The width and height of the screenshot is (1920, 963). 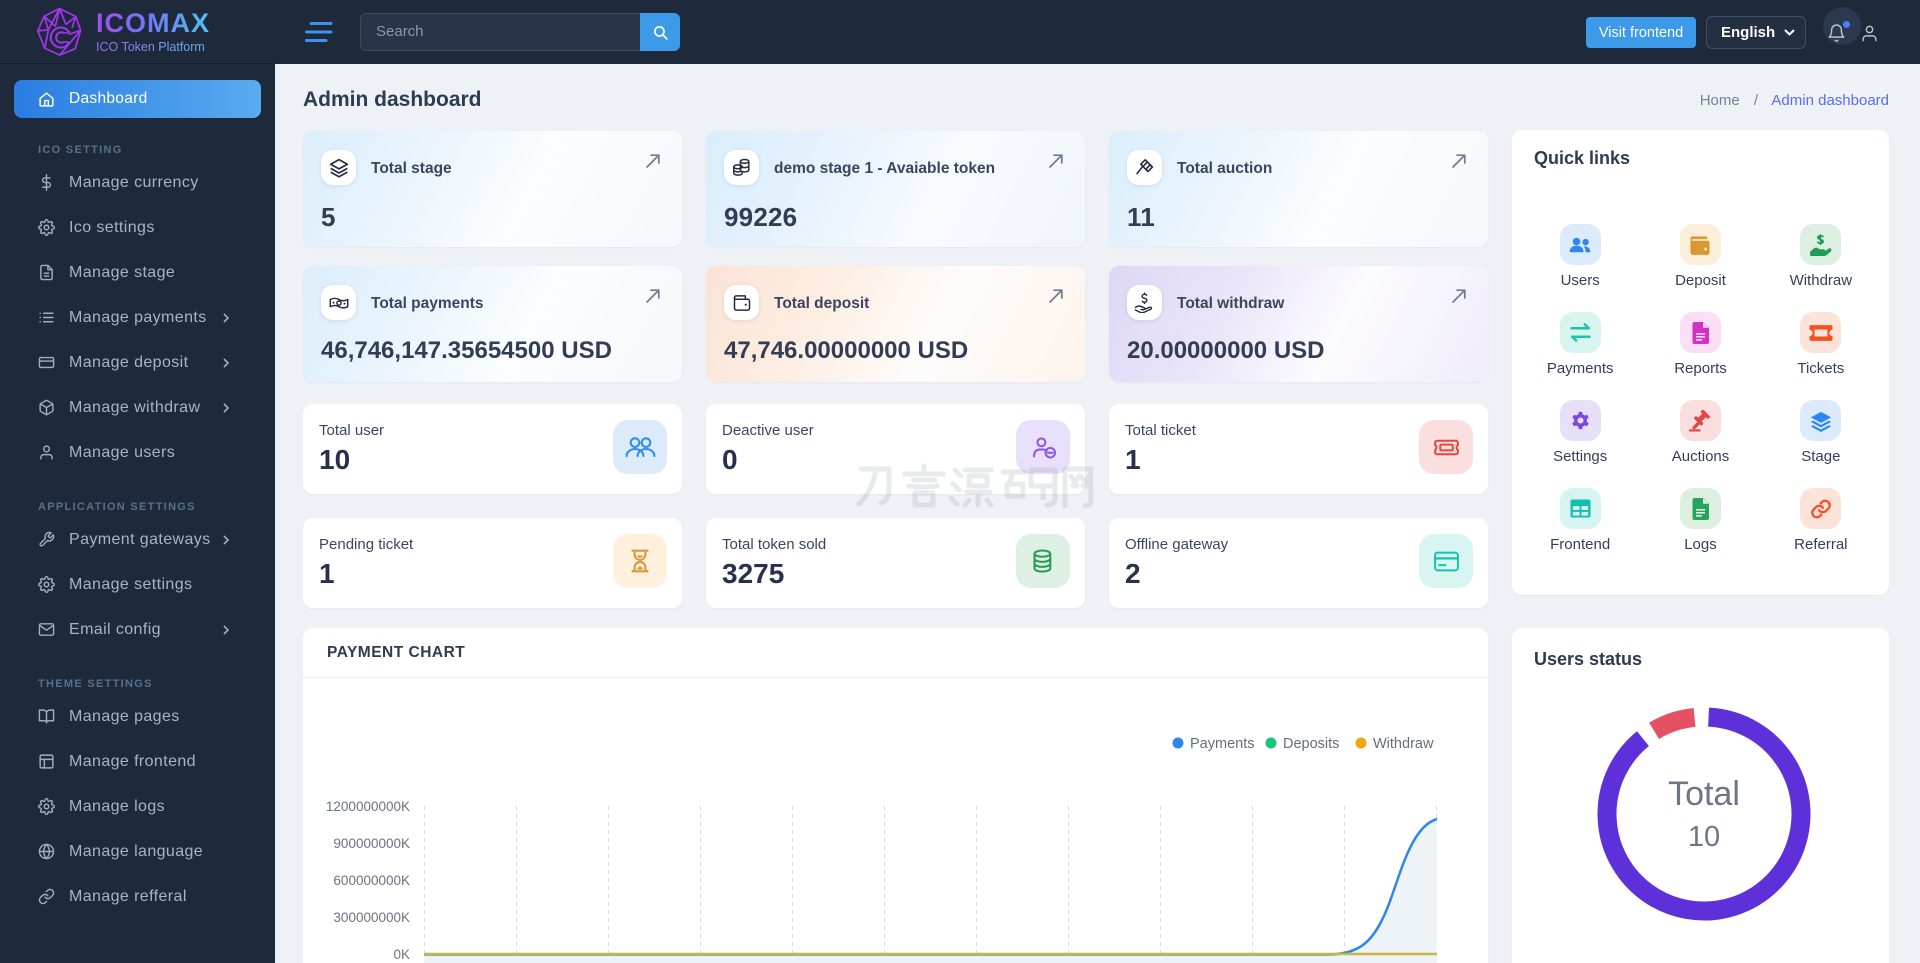 What do you see at coordinates (1704, 837) in the screenshot?
I see `svg-text: 10` at bounding box center [1704, 837].